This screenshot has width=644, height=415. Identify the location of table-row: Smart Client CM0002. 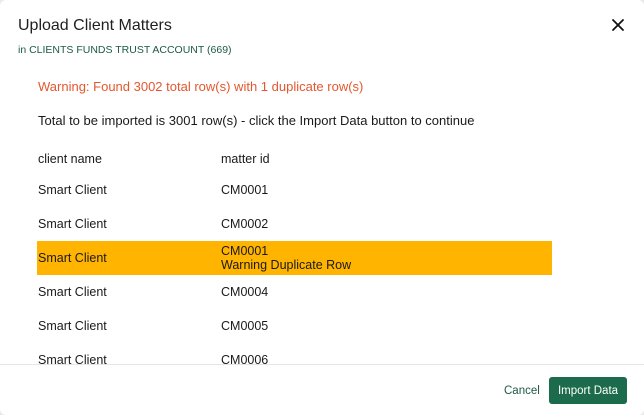
(294, 224).